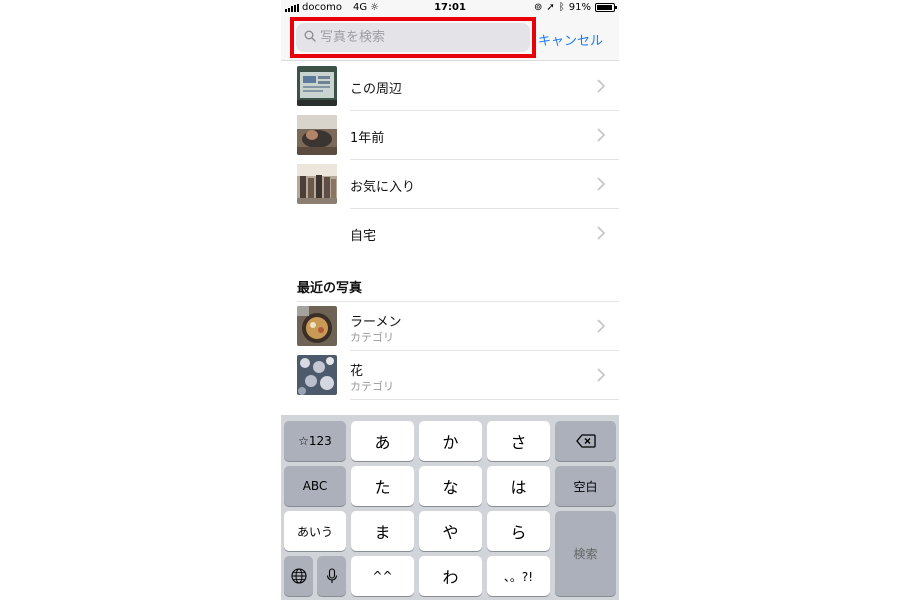  I want to click on key-ra: ら, so click(518, 531).